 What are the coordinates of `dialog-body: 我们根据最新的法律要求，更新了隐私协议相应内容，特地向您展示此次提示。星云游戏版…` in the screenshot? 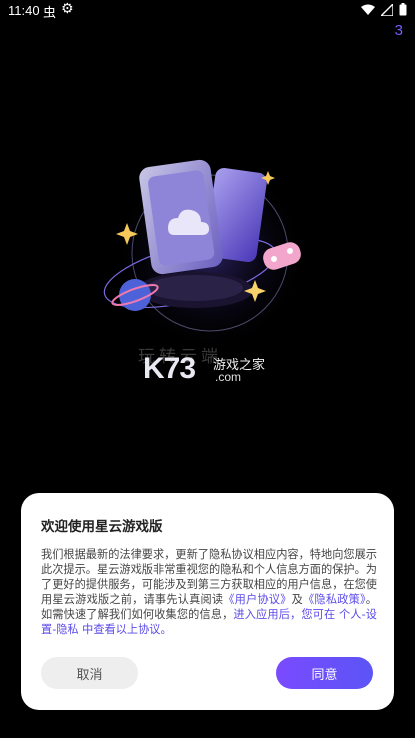 It's located at (209, 592).